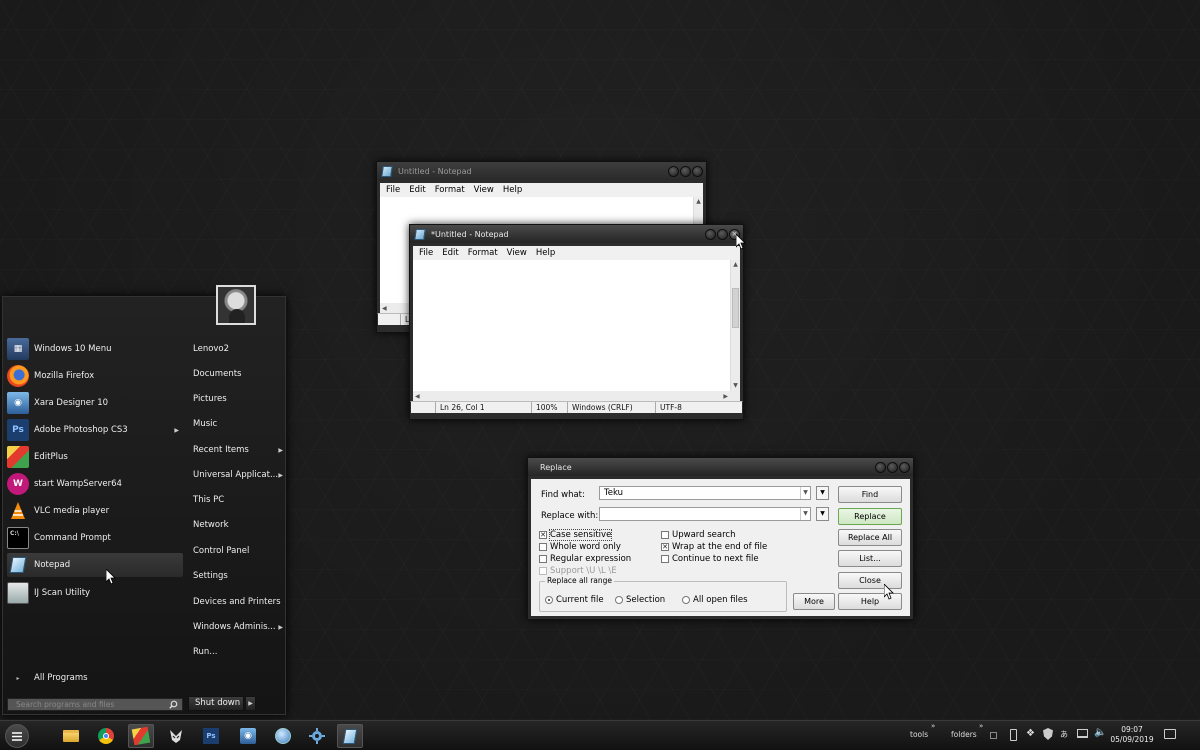 Image resolution: width=1200 pixels, height=750 pixels. Describe the element at coordinates (238, 627) in the screenshot. I see `start-right-windows-admin: Windows Adminis... ▶` at that location.